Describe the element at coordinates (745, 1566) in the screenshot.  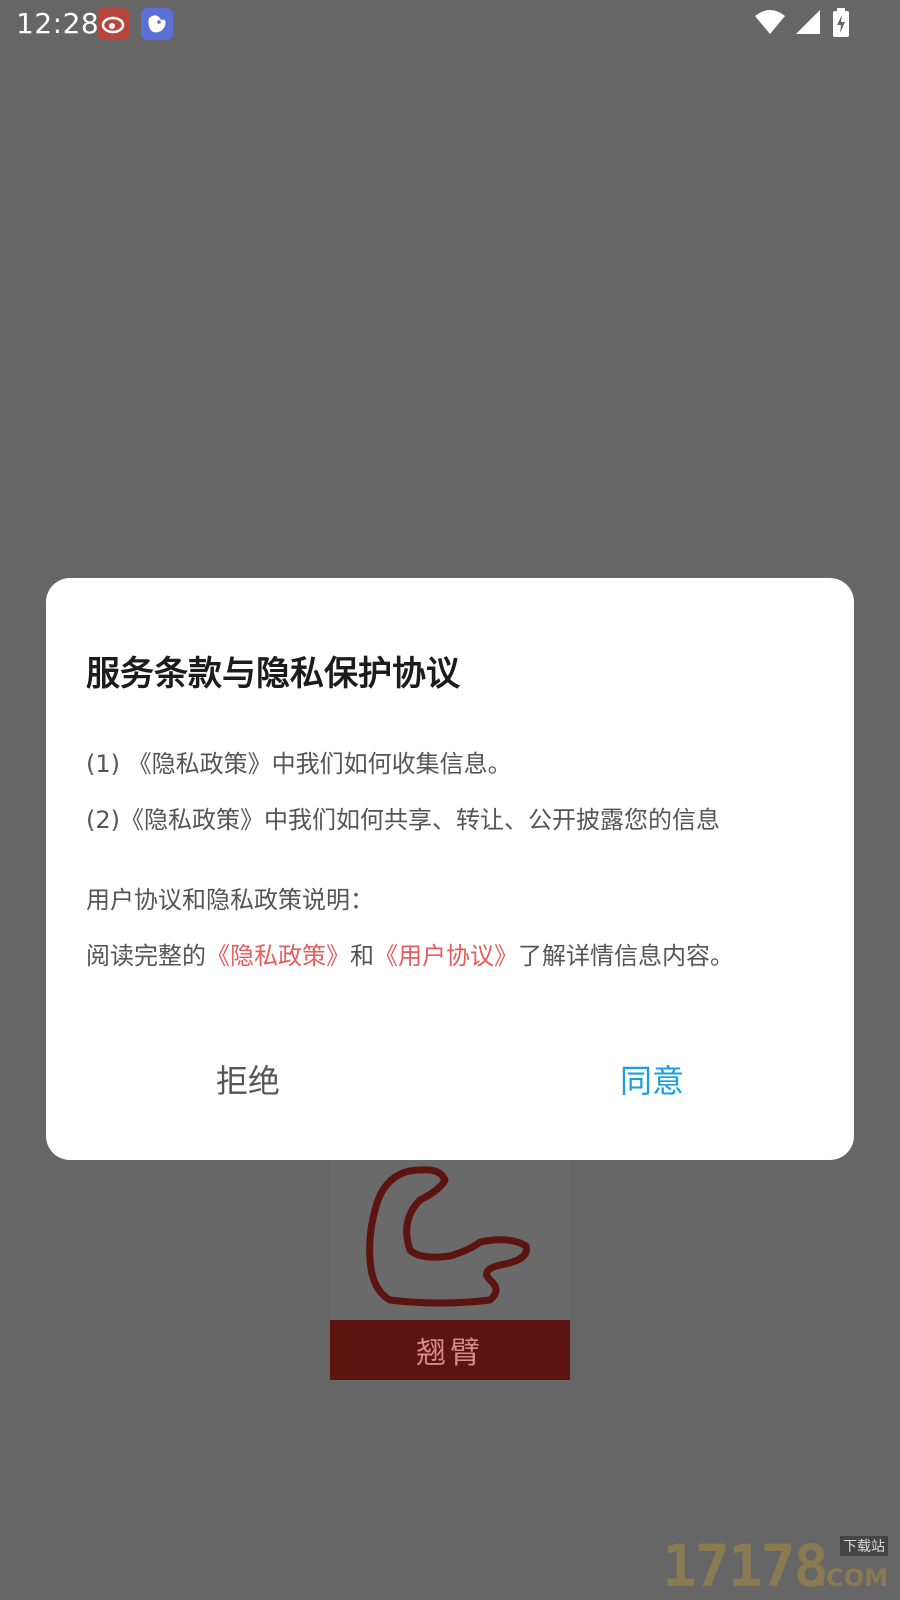
I see `watermark-number: 17178` at that location.